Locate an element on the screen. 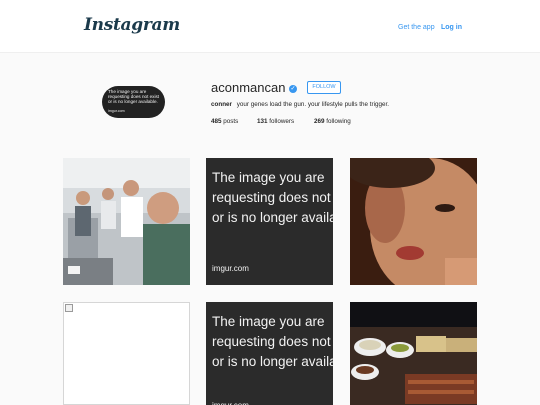 This screenshot has height=405, width=540. instagram-logo: Instagram is located at coordinates (132, 25).